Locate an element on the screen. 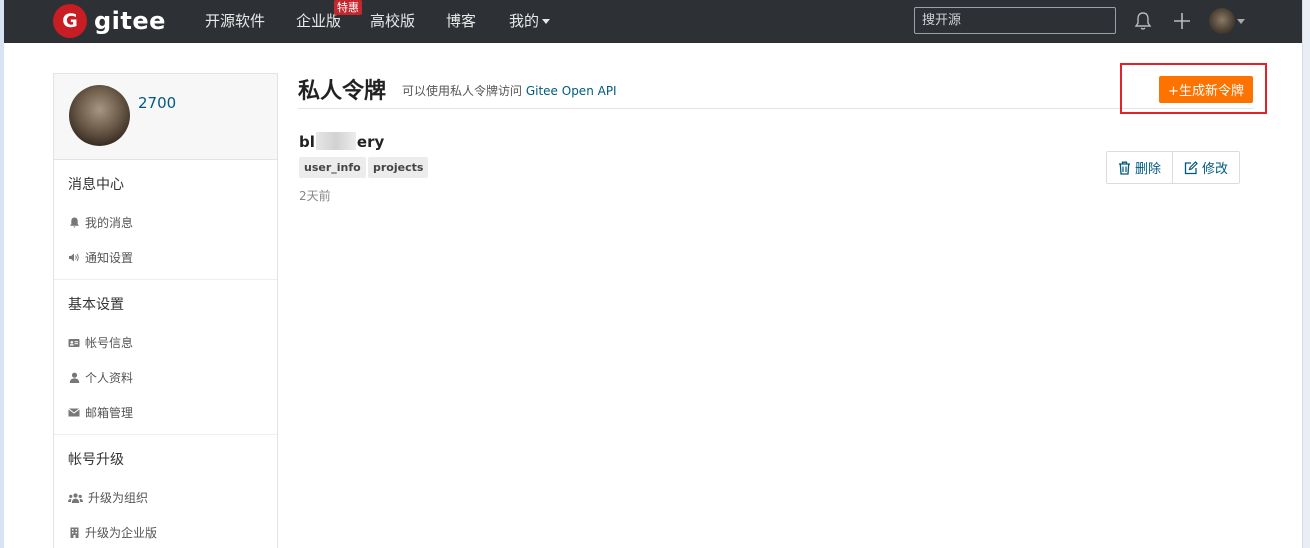 The width and height of the screenshot is (1310, 548). sidebar-item-label: 我的消息 is located at coordinates (109, 223).